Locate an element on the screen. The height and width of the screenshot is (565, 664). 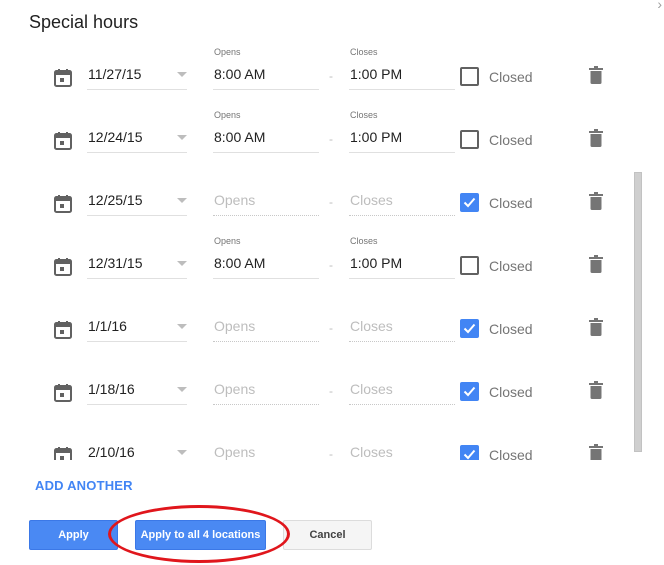
date-select: 11/27/15 is located at coordinates (137, 76).